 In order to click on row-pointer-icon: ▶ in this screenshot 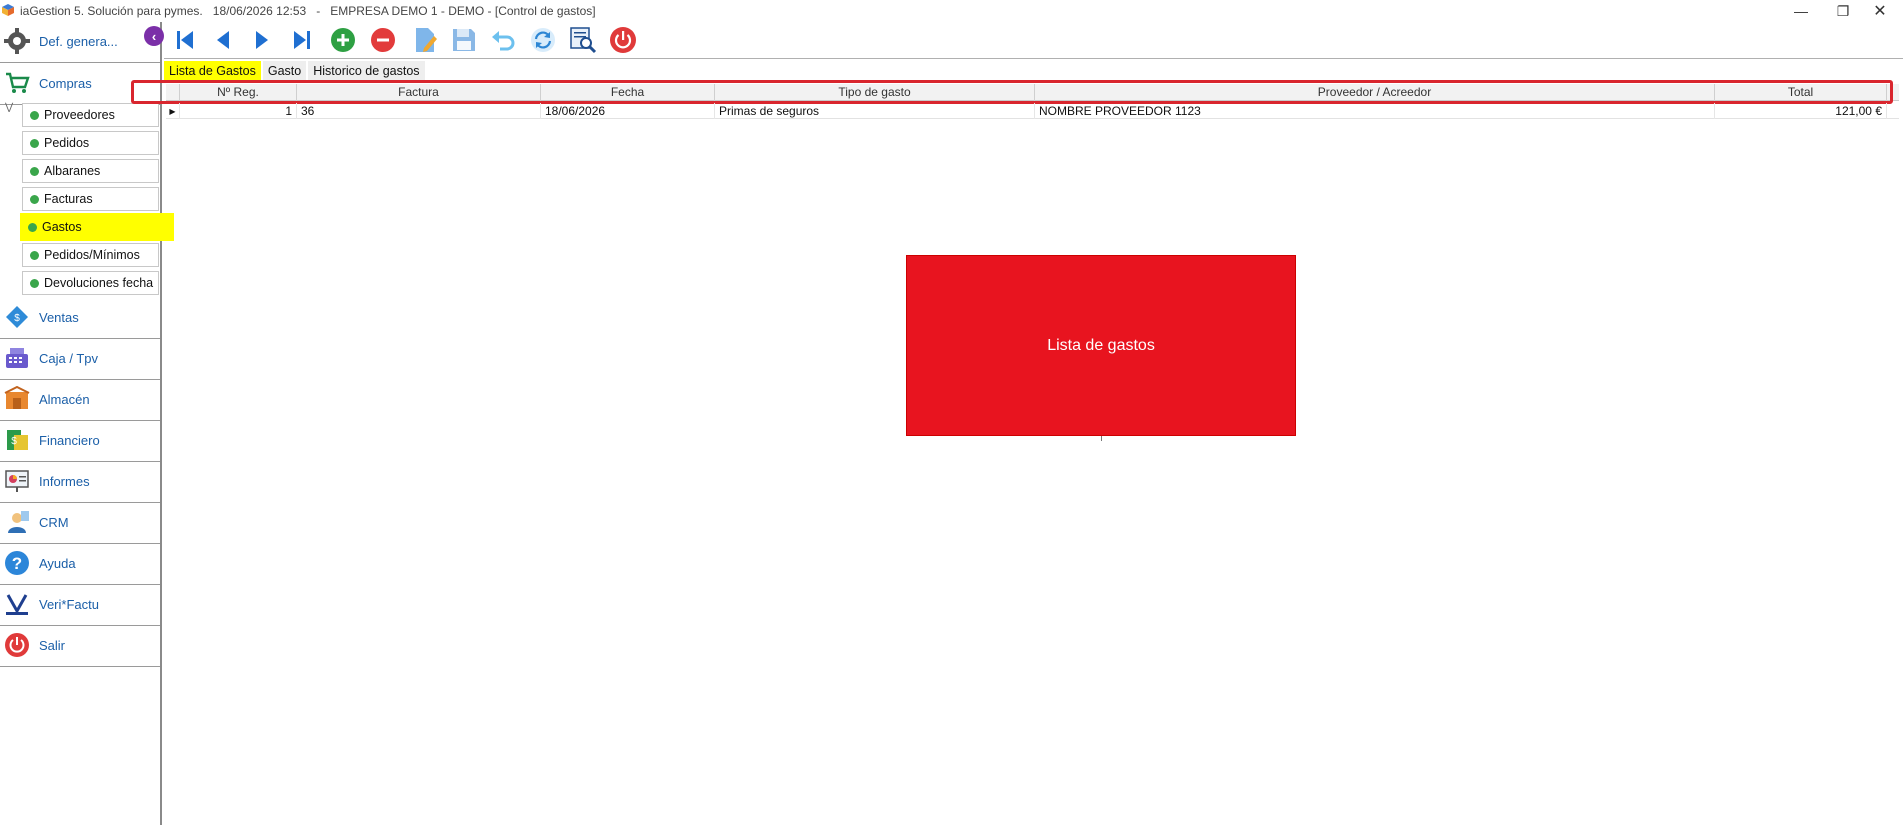, I will do `click(173, 111)`.